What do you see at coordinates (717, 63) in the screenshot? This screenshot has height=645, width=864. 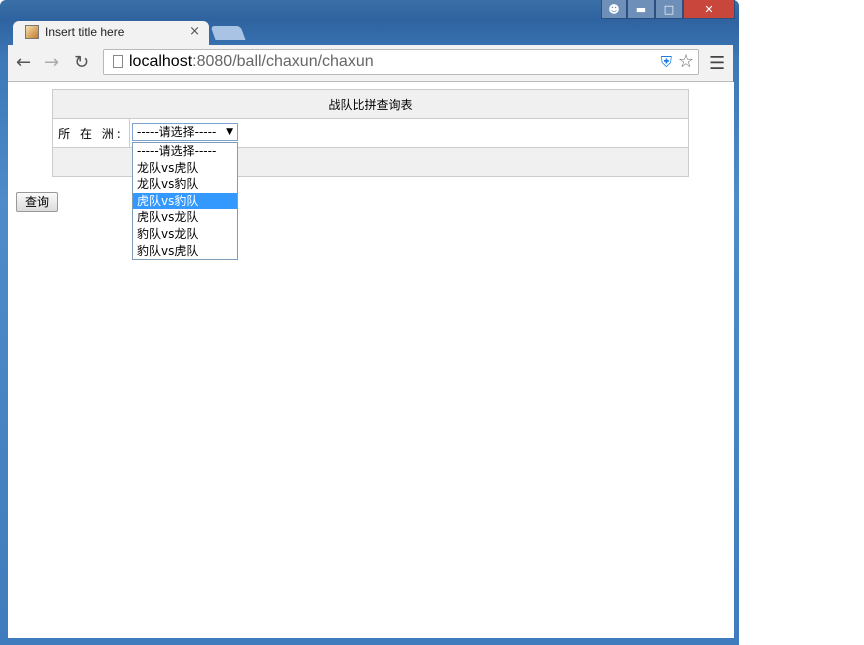 I see `menu-icon: ☰` at bounding box center [717, 63].